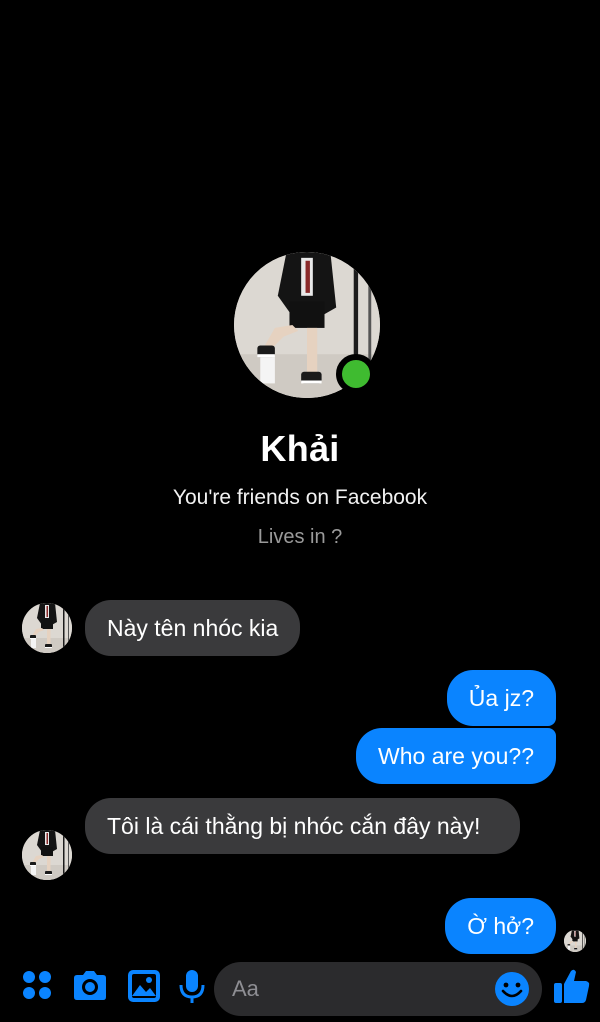  What do you see at coordinates (300, 537) in the screenshot?
I see `lives-in-text: Lives in ?` at bounding box center [300, 537].